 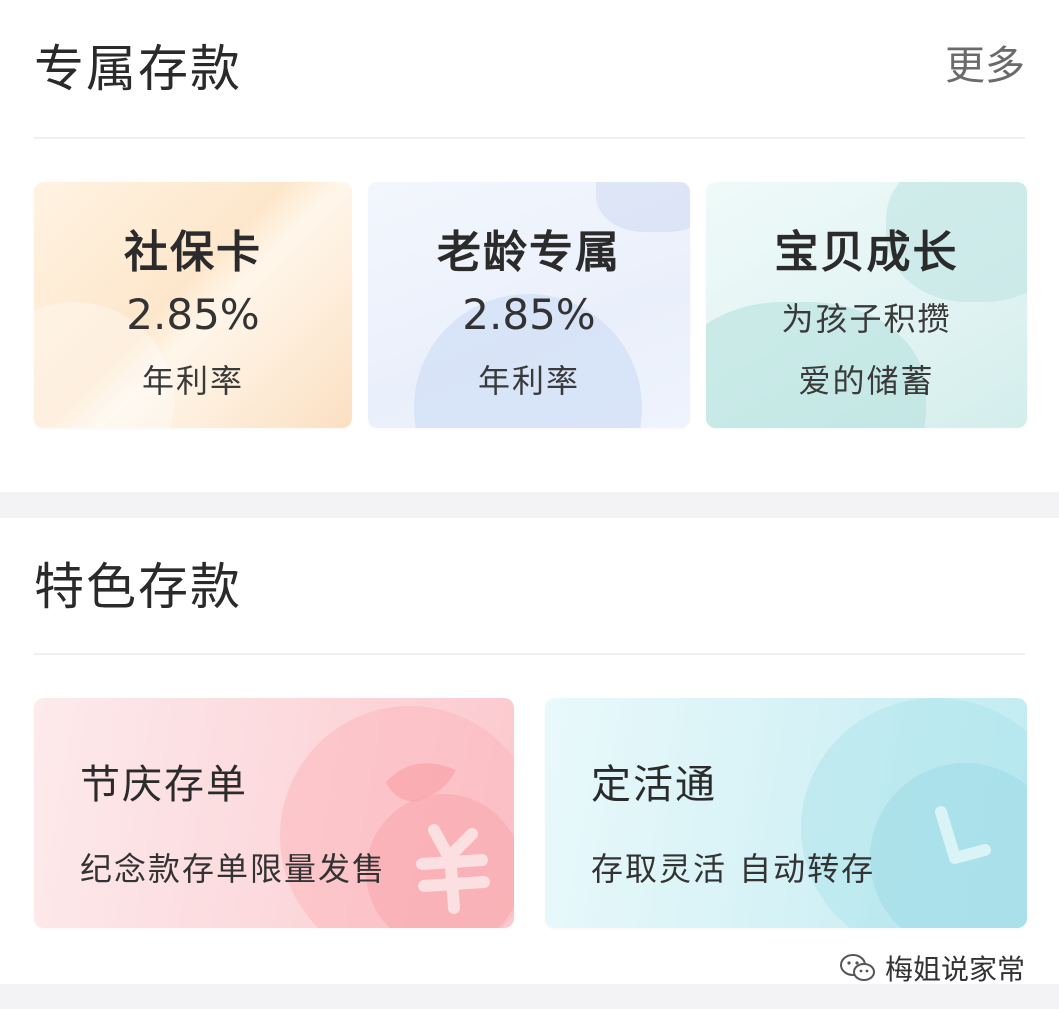 What do you see at coordinates (866, 381) in the screenshot?
I see `card-line2: 爱的储蓄` at bounding box center [866, 381].